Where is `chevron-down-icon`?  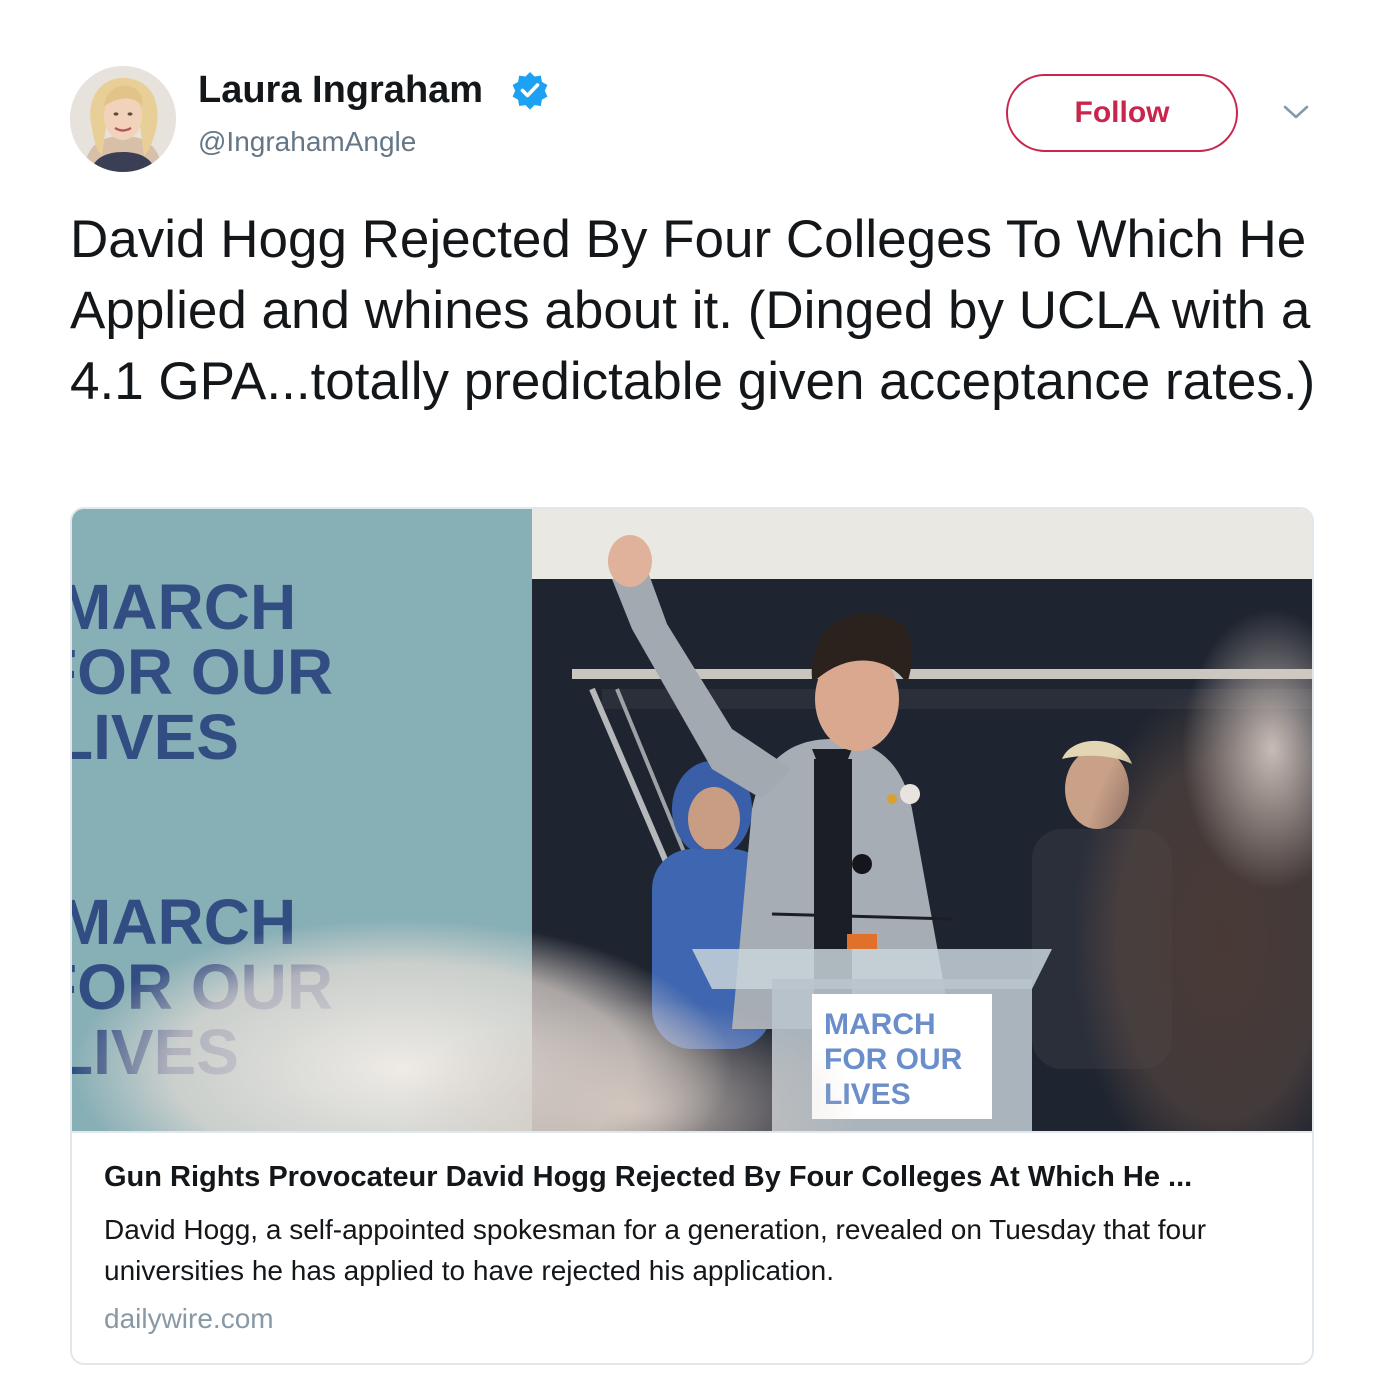 chevron-down-icon is located at coordinates (1296, 112).